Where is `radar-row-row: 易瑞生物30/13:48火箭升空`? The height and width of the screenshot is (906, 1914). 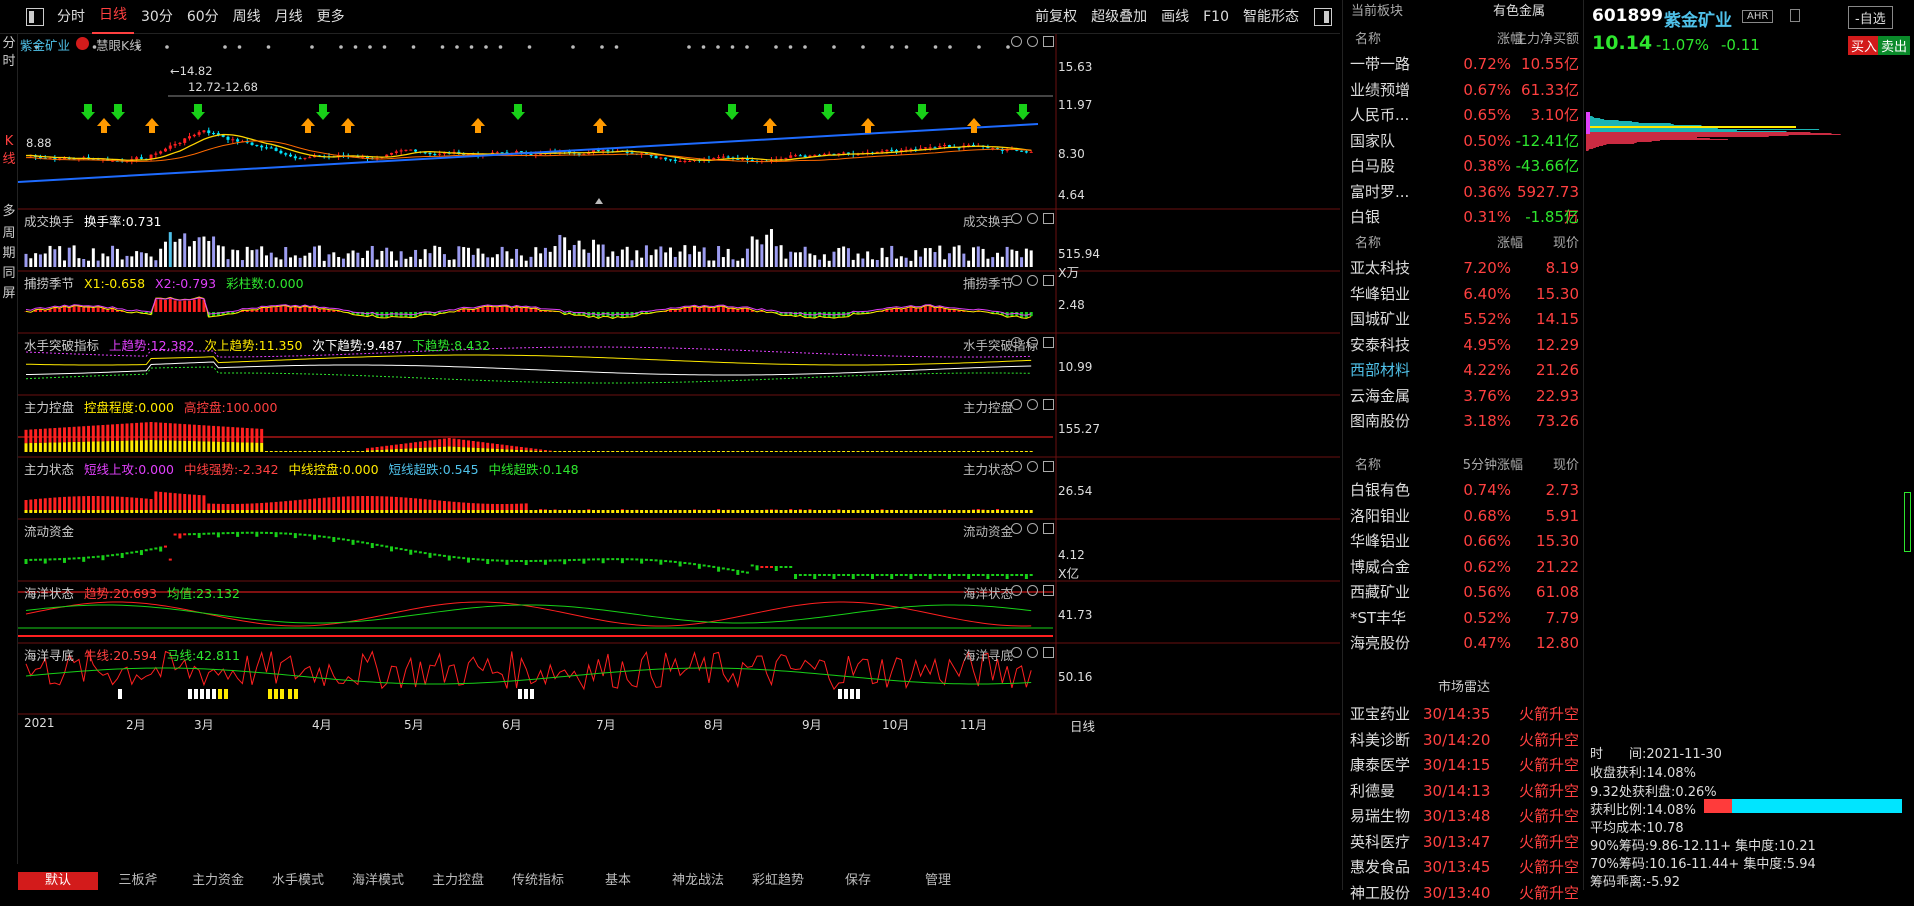
radar-row-row: 易瑞生物30/13:48火箭升空 is located at coordinates (1464, 816).